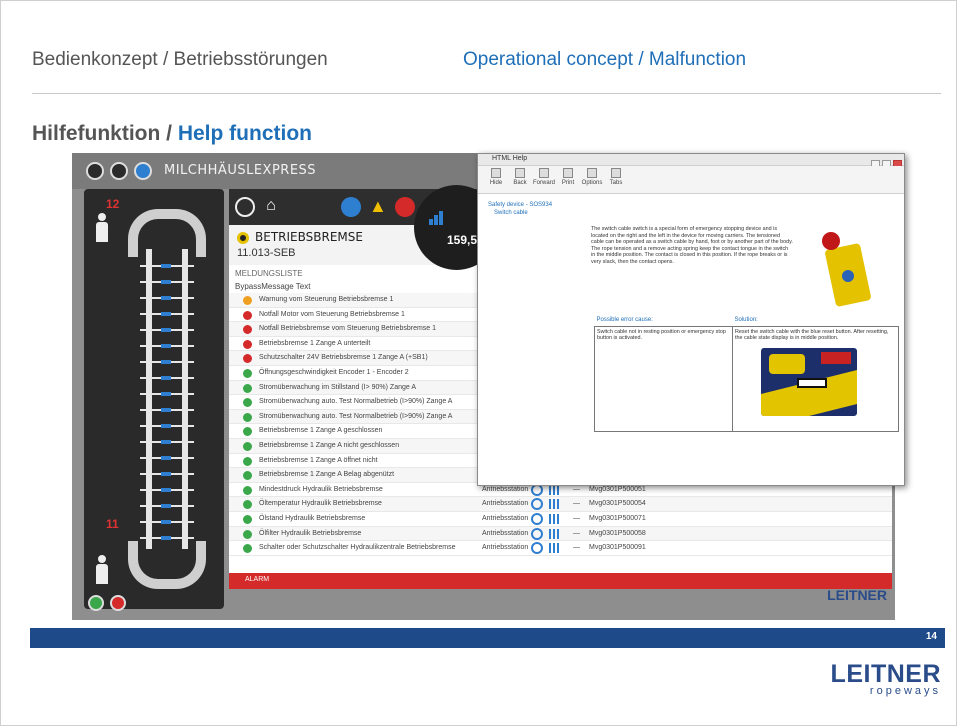 Image resolution: width=957 pixels, height=726 pixels. What do you see at coordinates (510, 158) in the screenshot?
I see `help-window-title: HTML Help` at bounding box center [510, 158].